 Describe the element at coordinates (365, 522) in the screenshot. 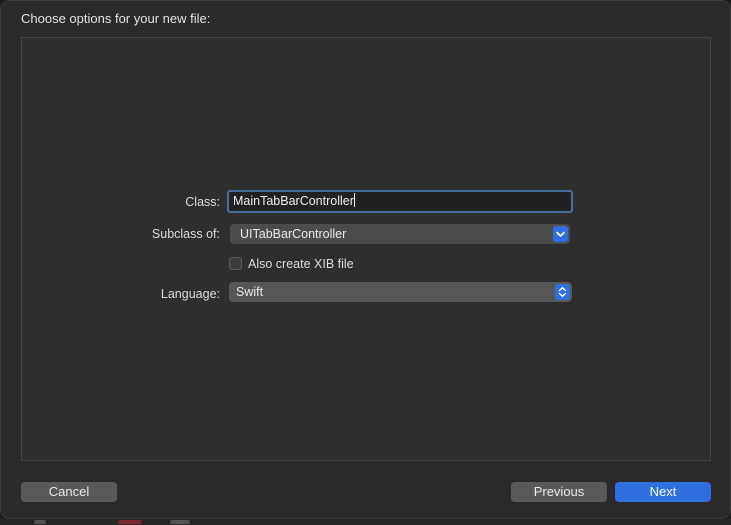

I see `background-window-edge` at that location.